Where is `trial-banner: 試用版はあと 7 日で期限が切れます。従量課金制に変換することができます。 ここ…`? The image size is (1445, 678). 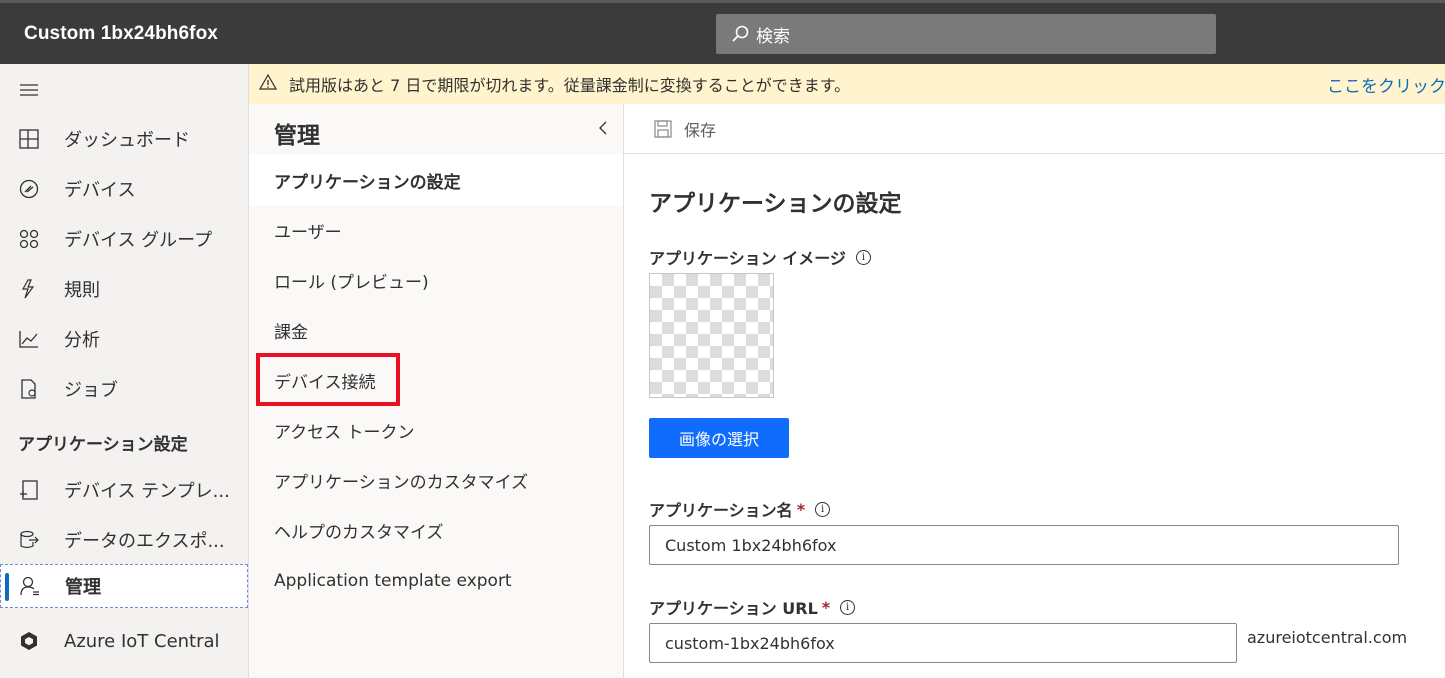 trial-banner: 試用版はあと 7 日で期限が切れます。従量課金制に変換することができます。 ここ… is located at coordinates (847, 84).